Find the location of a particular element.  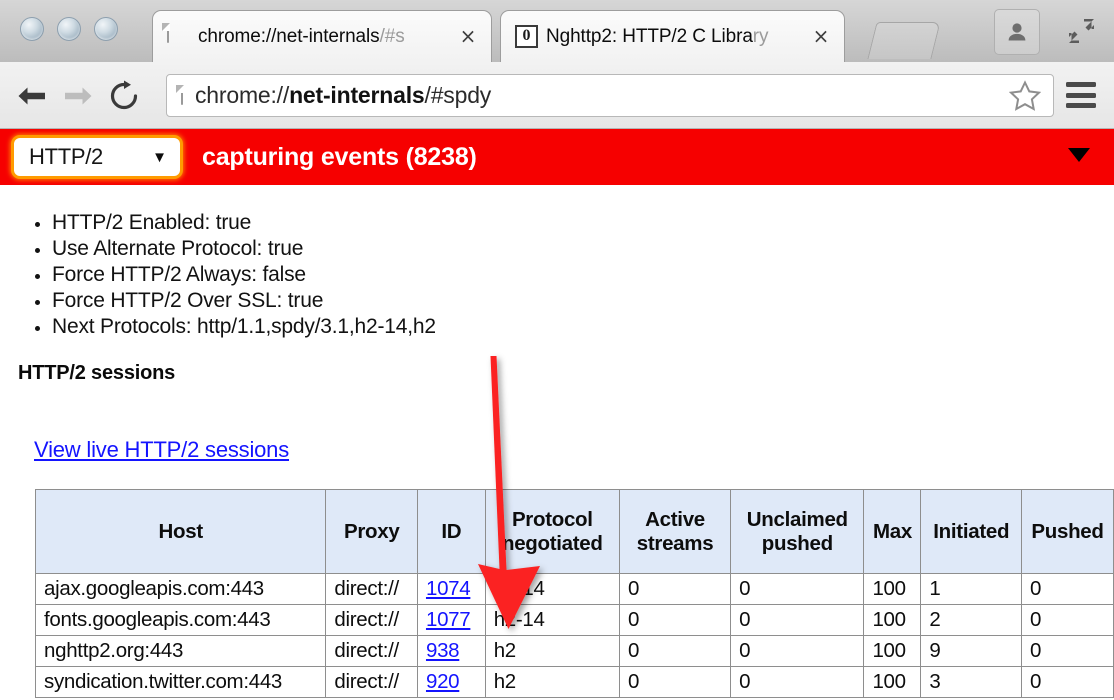

nghttp2-favicon-text: 0 is located at coordinates (526, 36).